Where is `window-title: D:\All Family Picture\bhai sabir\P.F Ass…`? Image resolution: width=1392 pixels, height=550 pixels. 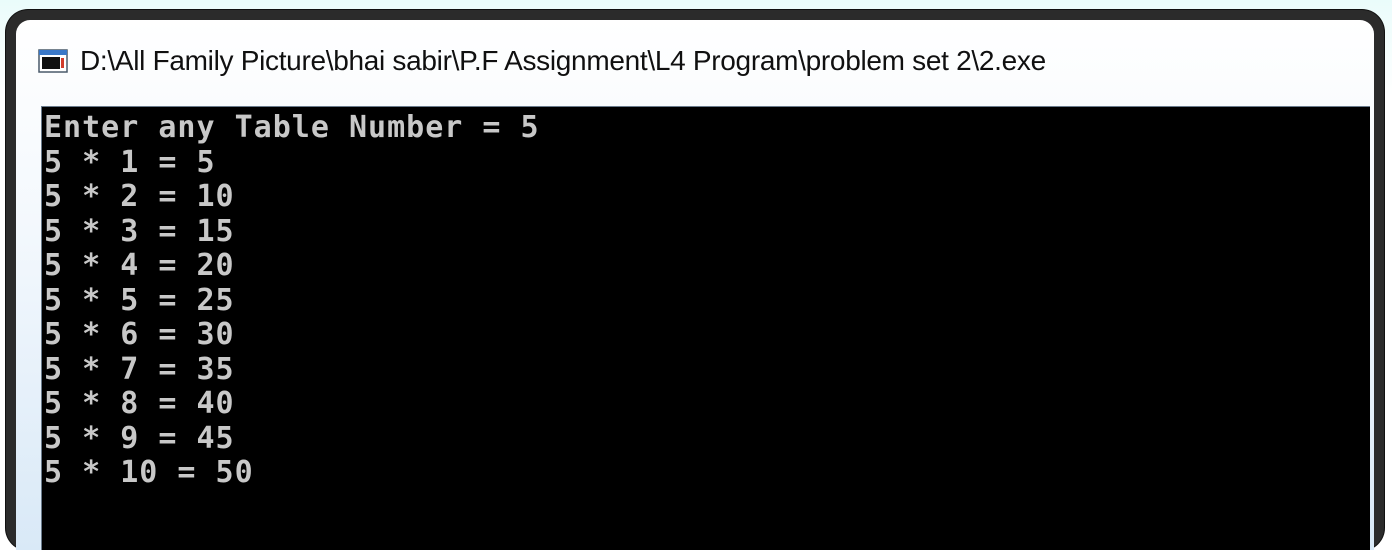
window-title: D:\All Family Picture\bhai sabir\P.F Ass… is located at coordinates (563, 60).